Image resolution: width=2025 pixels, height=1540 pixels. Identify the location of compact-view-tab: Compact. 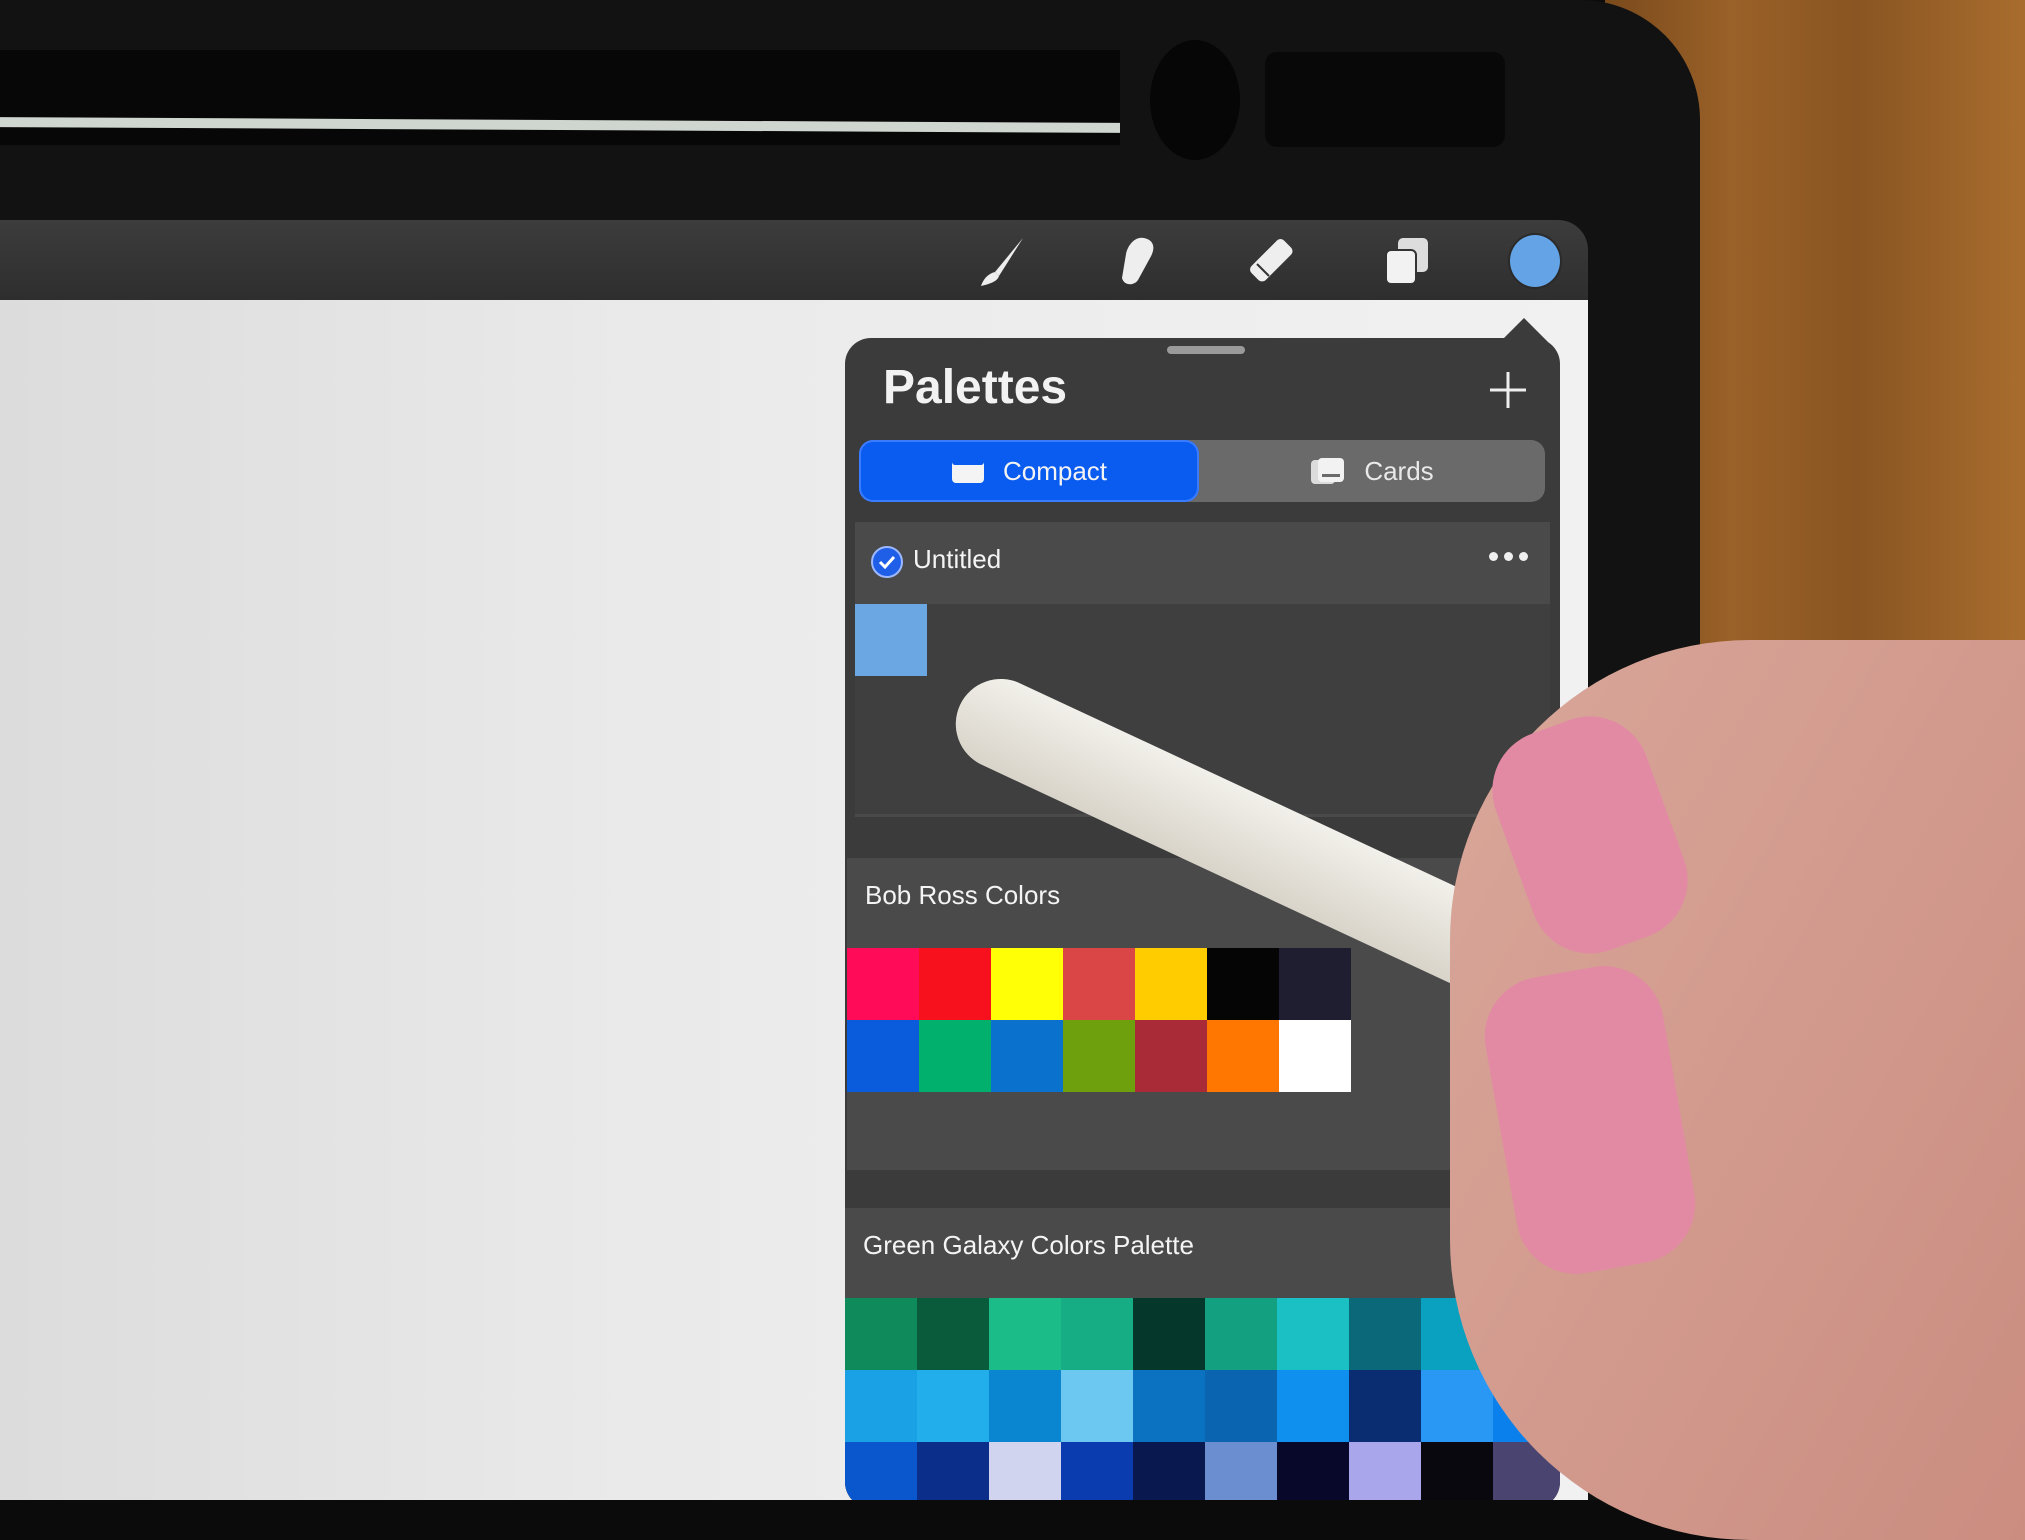
(1029, 471).